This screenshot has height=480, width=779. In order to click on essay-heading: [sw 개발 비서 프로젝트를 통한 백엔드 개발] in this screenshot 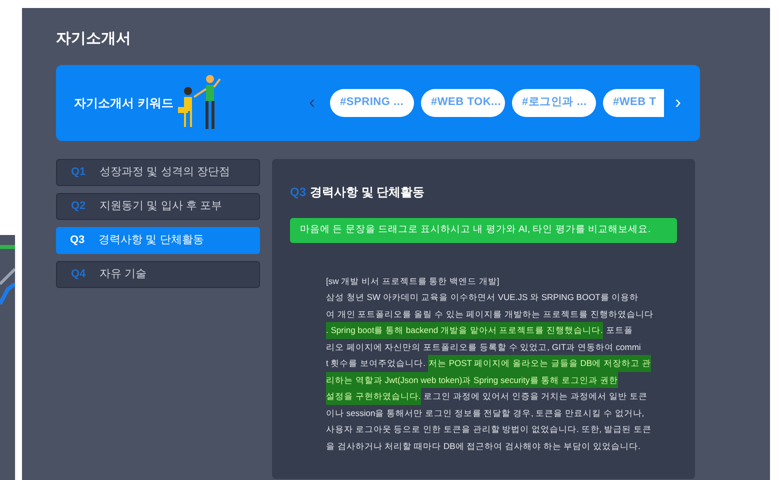, I will do `click(413, 281)`.